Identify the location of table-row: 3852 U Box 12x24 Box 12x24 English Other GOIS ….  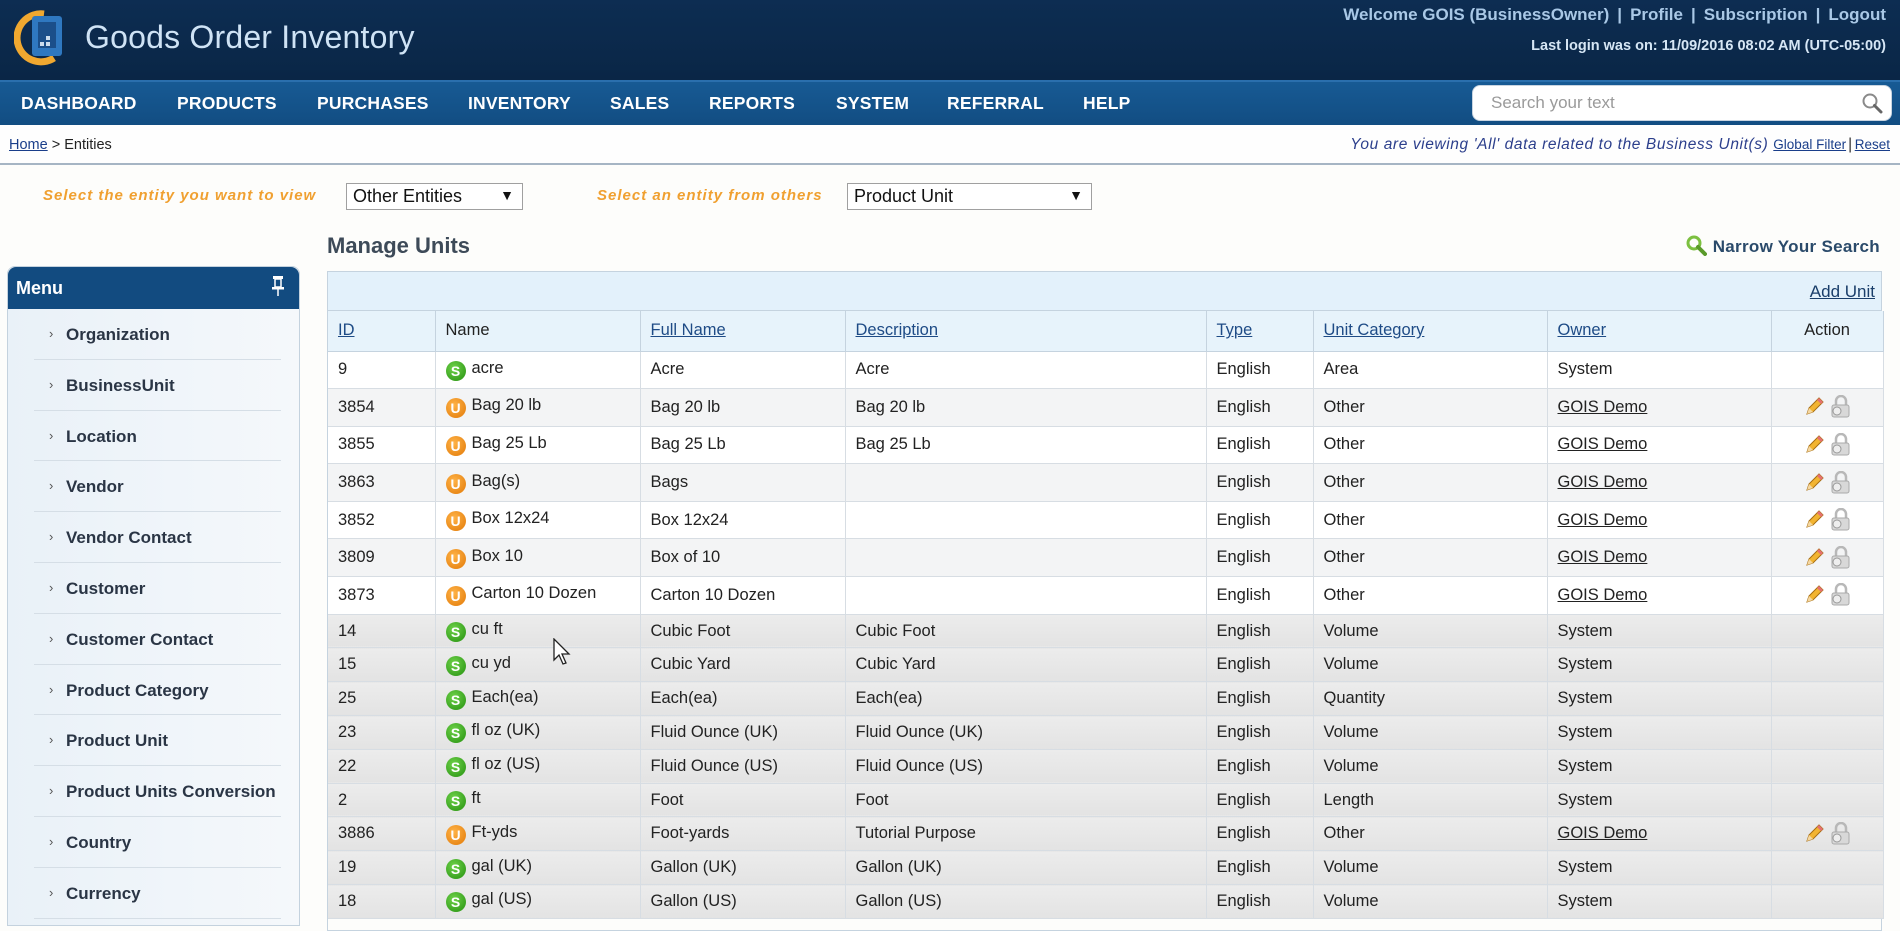
(1106, 520).